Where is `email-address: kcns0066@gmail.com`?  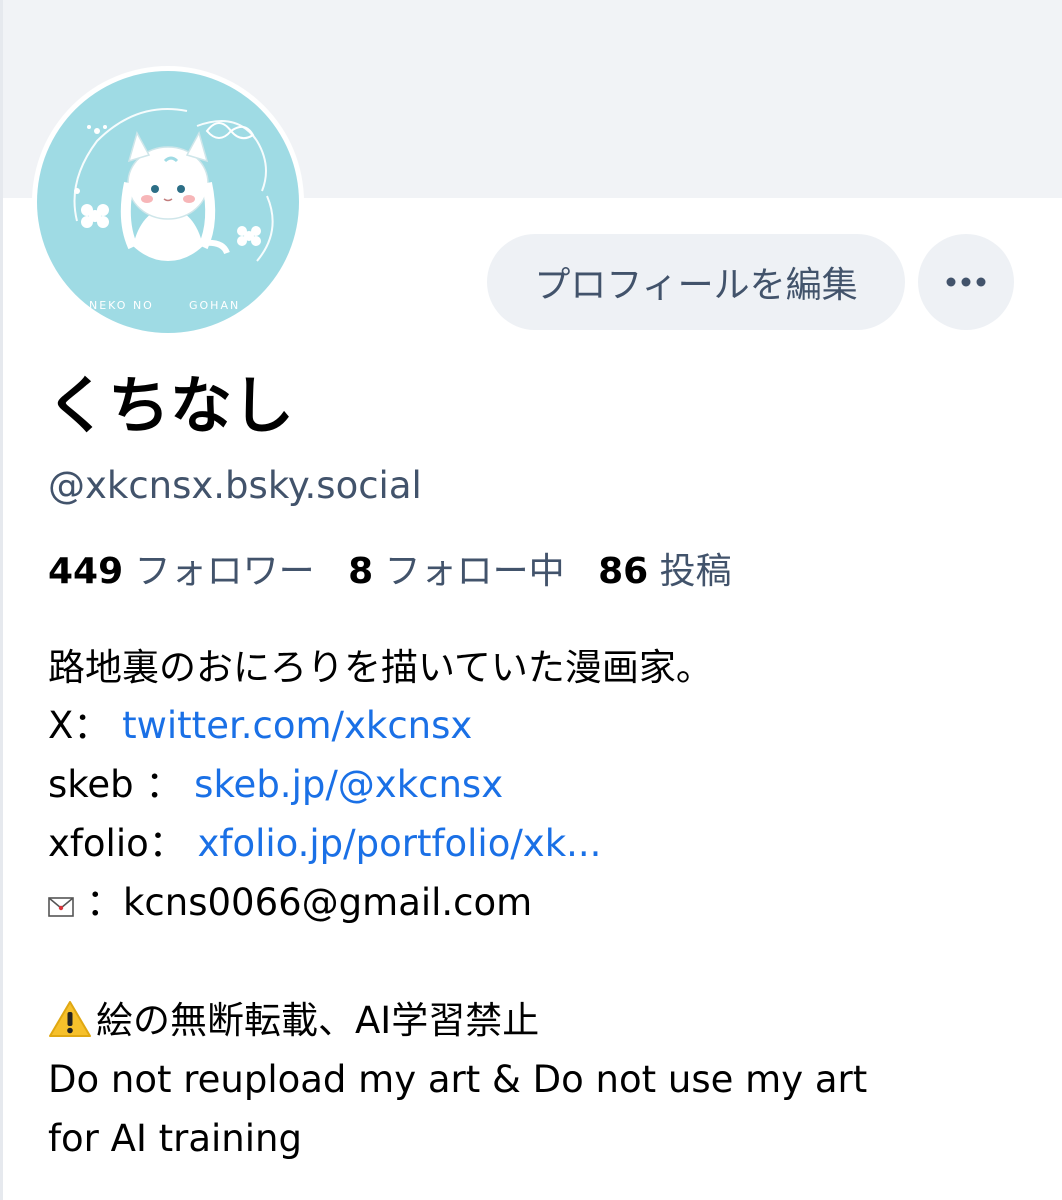
email-address: kcns0066@gmail.com is located at coordinates (328, 902).